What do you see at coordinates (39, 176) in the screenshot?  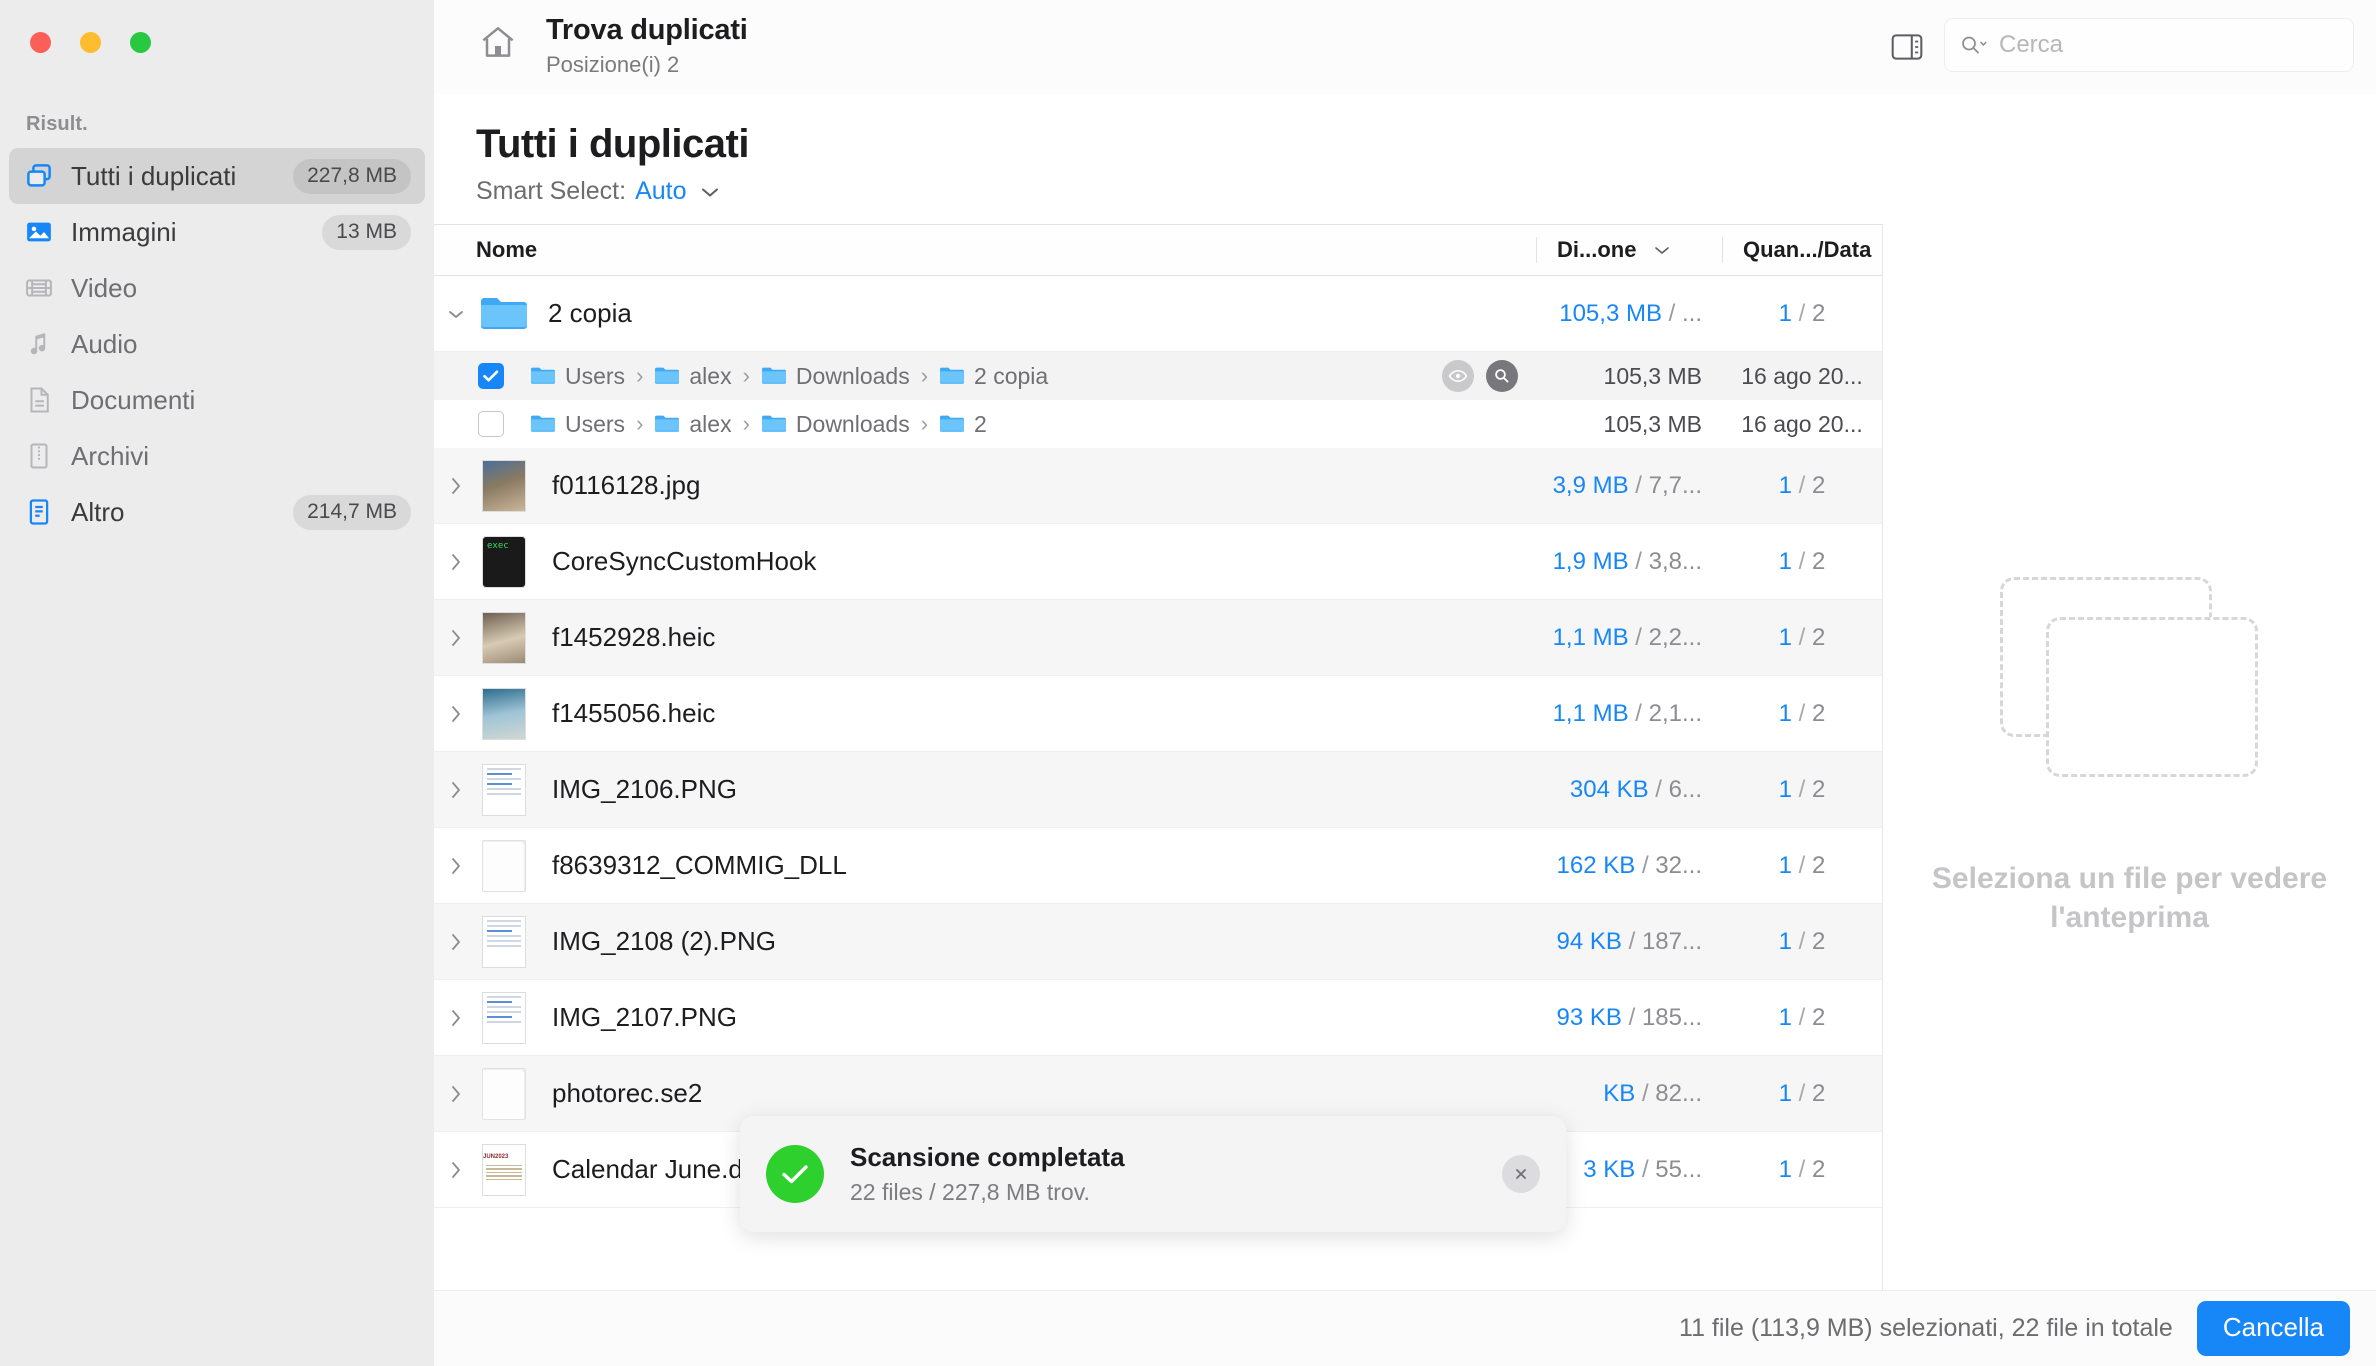 I see `duplicates-icon` at bounding box center [39, 176].